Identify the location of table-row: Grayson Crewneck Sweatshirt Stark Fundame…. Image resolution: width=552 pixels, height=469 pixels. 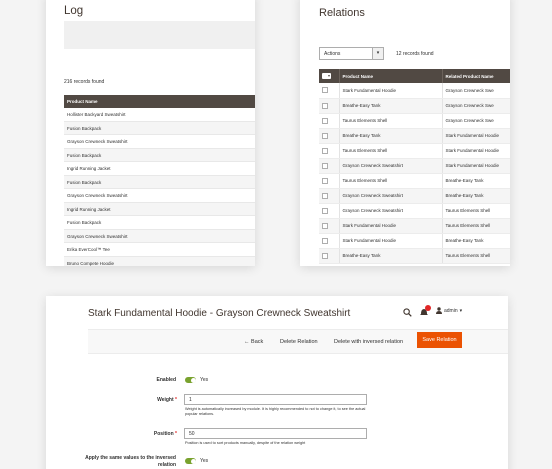
(414, 166).